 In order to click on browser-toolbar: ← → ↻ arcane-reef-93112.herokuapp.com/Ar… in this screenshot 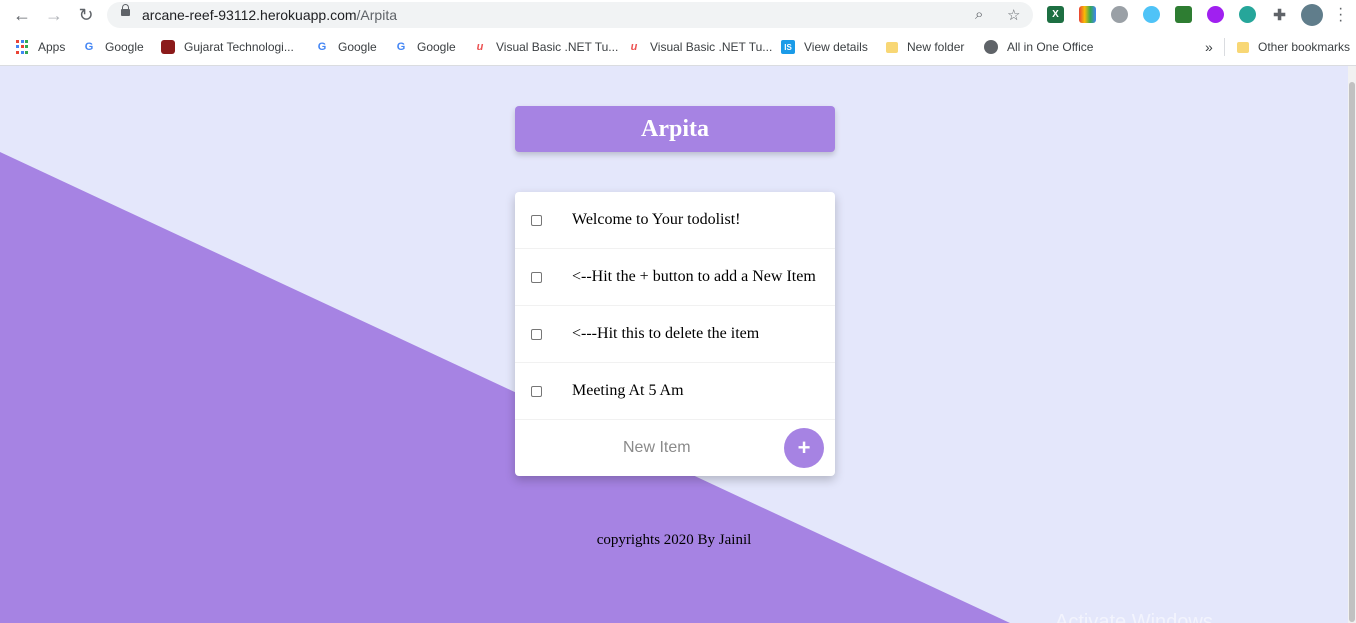, I will do `click(678, 15)`.